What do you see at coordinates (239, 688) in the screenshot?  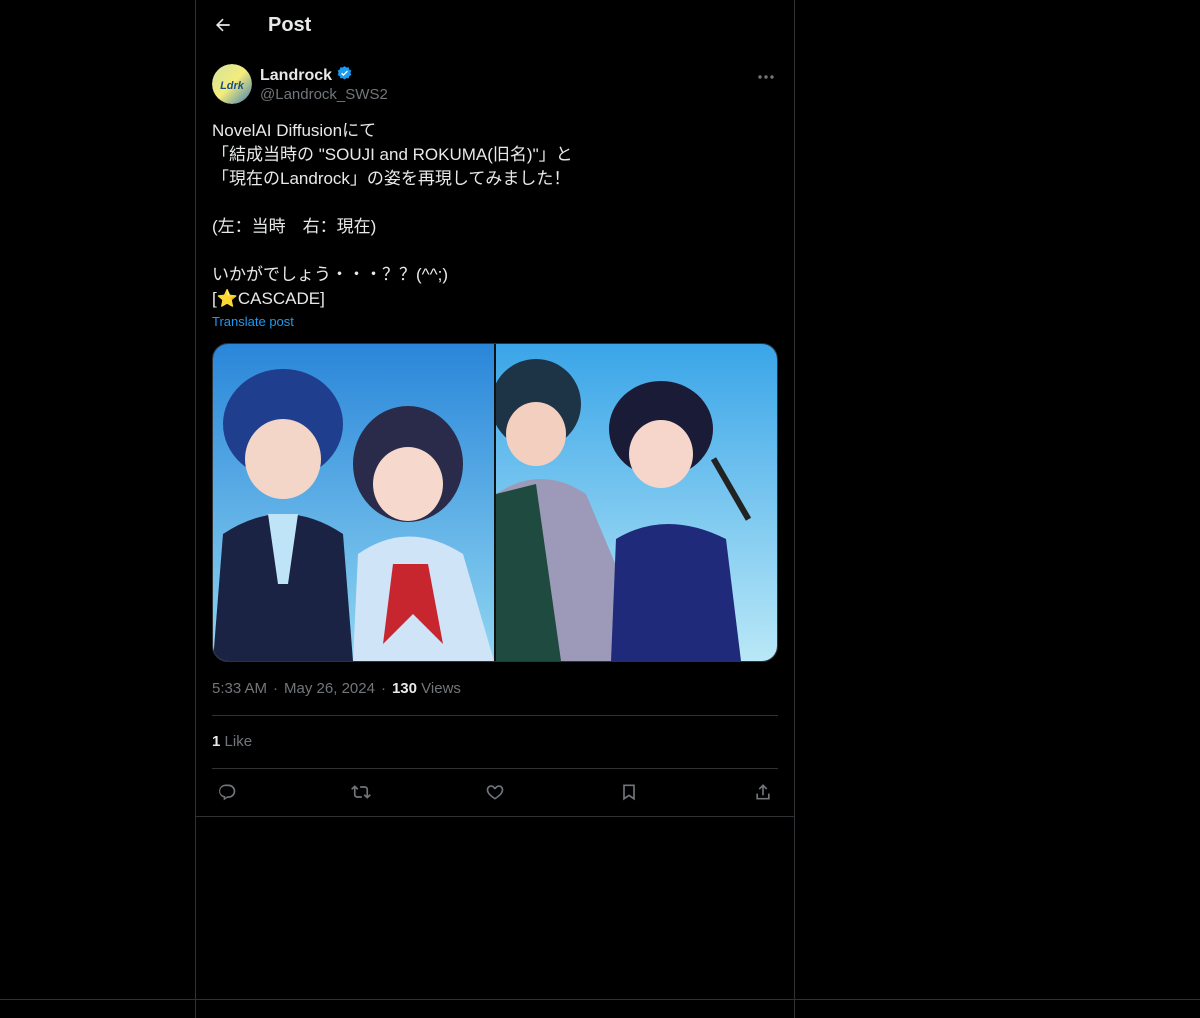 I see `post-time: 5:33 AM` at bounding box center [239, 688].